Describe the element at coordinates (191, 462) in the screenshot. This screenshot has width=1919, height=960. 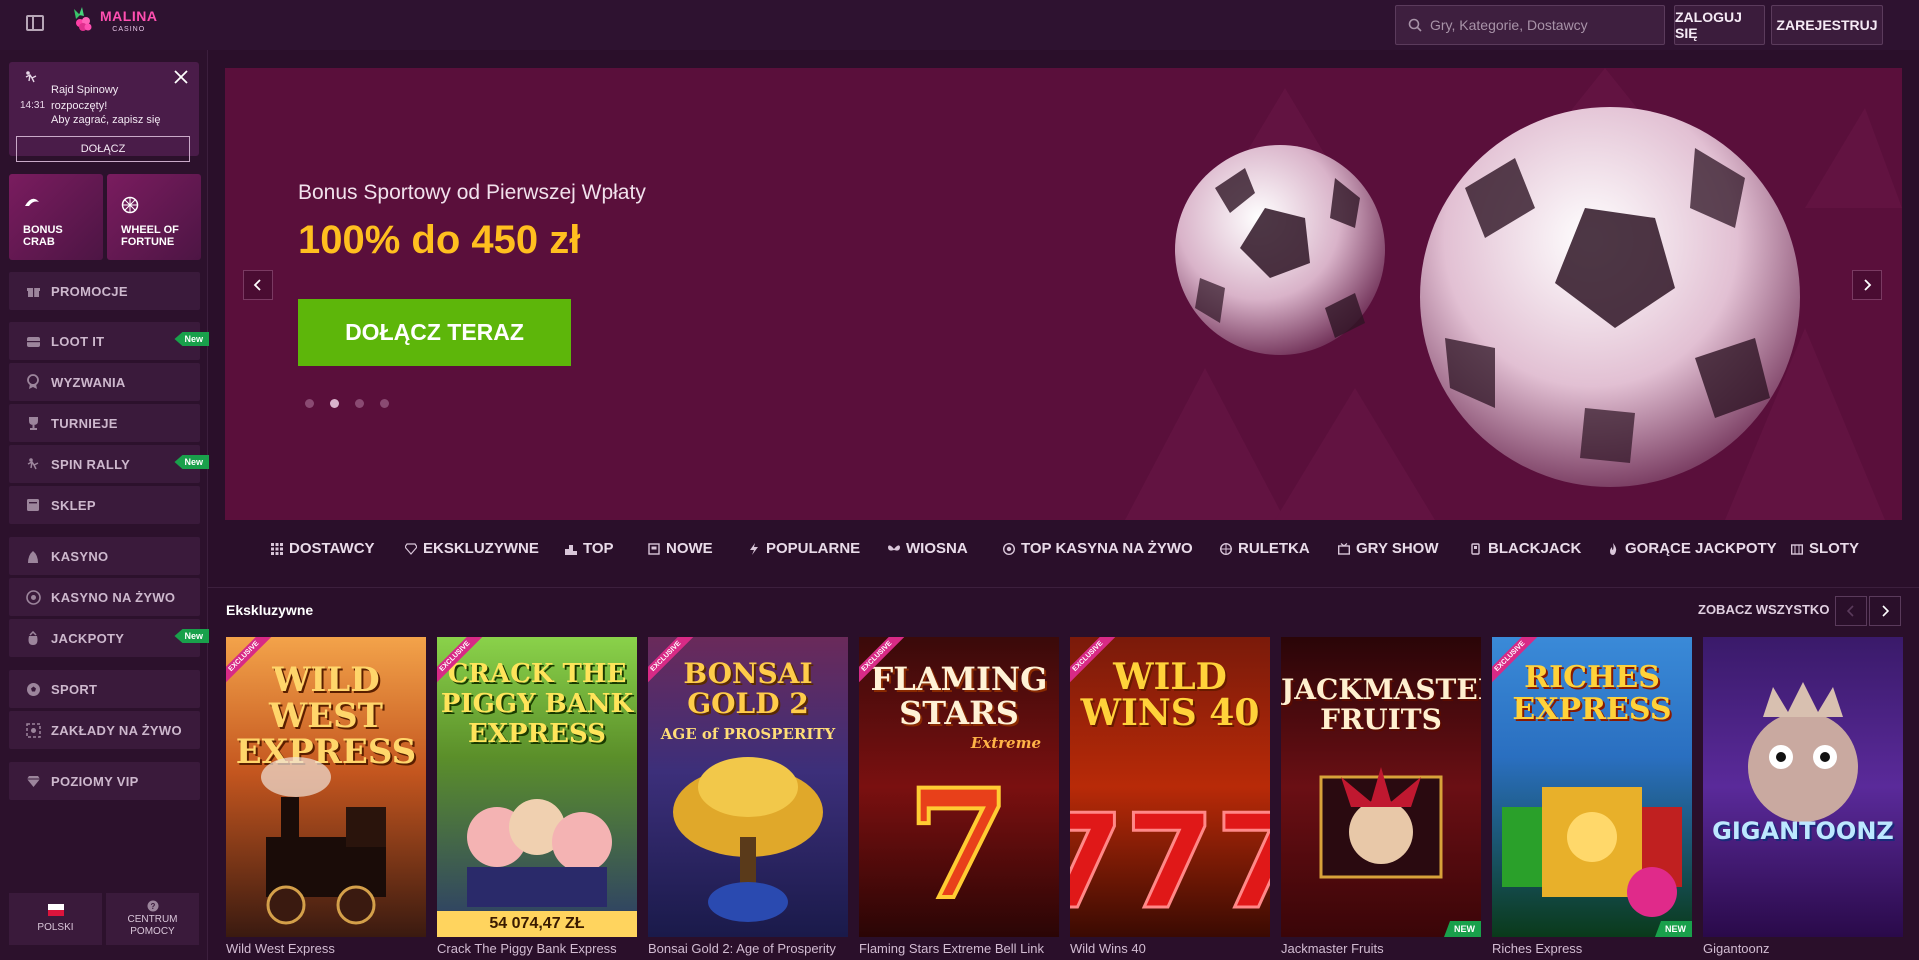
I see `new-badge: New` at that location.